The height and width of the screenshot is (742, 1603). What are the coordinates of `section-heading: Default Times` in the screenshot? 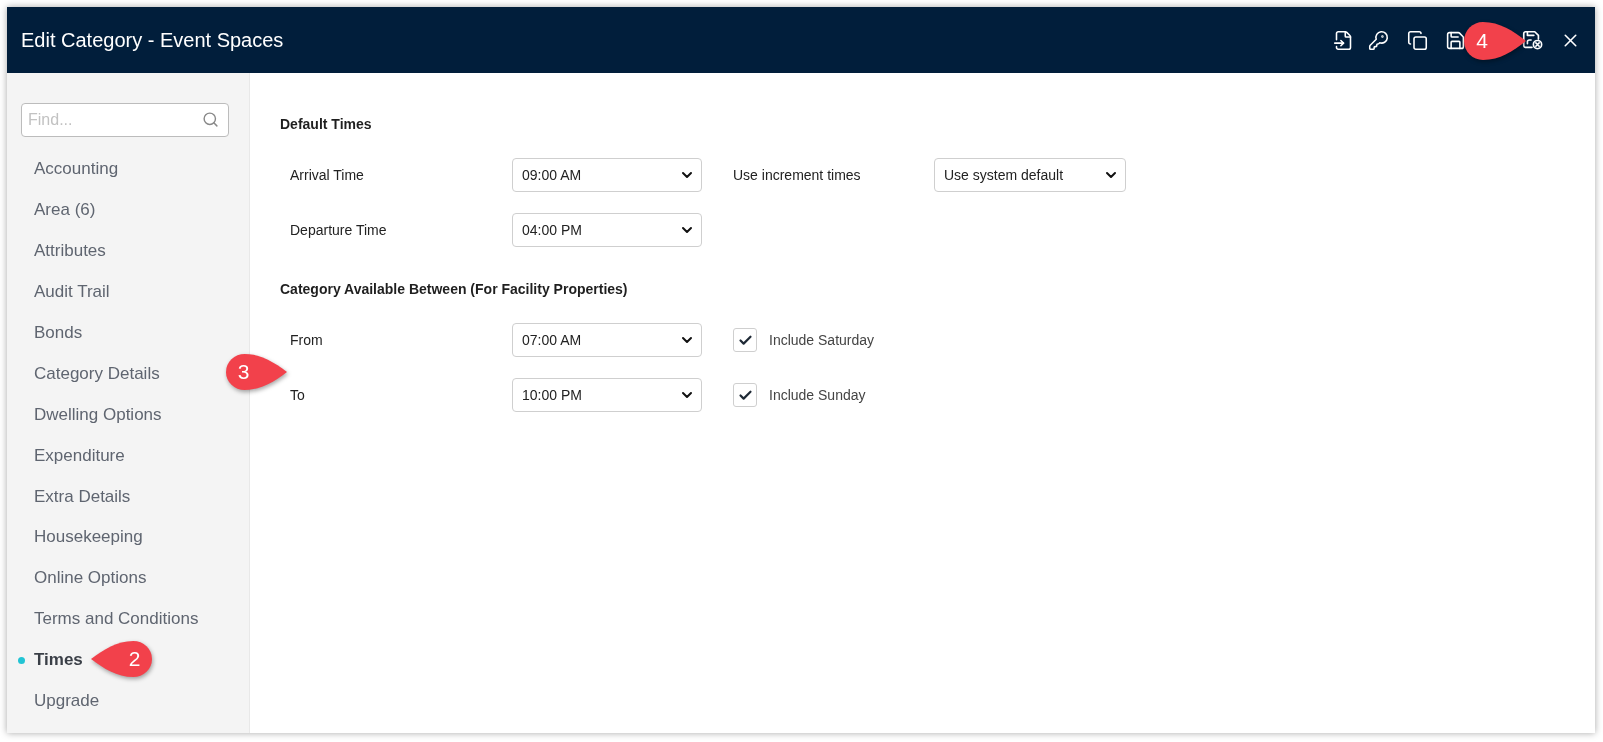 It's located at (326, 124).